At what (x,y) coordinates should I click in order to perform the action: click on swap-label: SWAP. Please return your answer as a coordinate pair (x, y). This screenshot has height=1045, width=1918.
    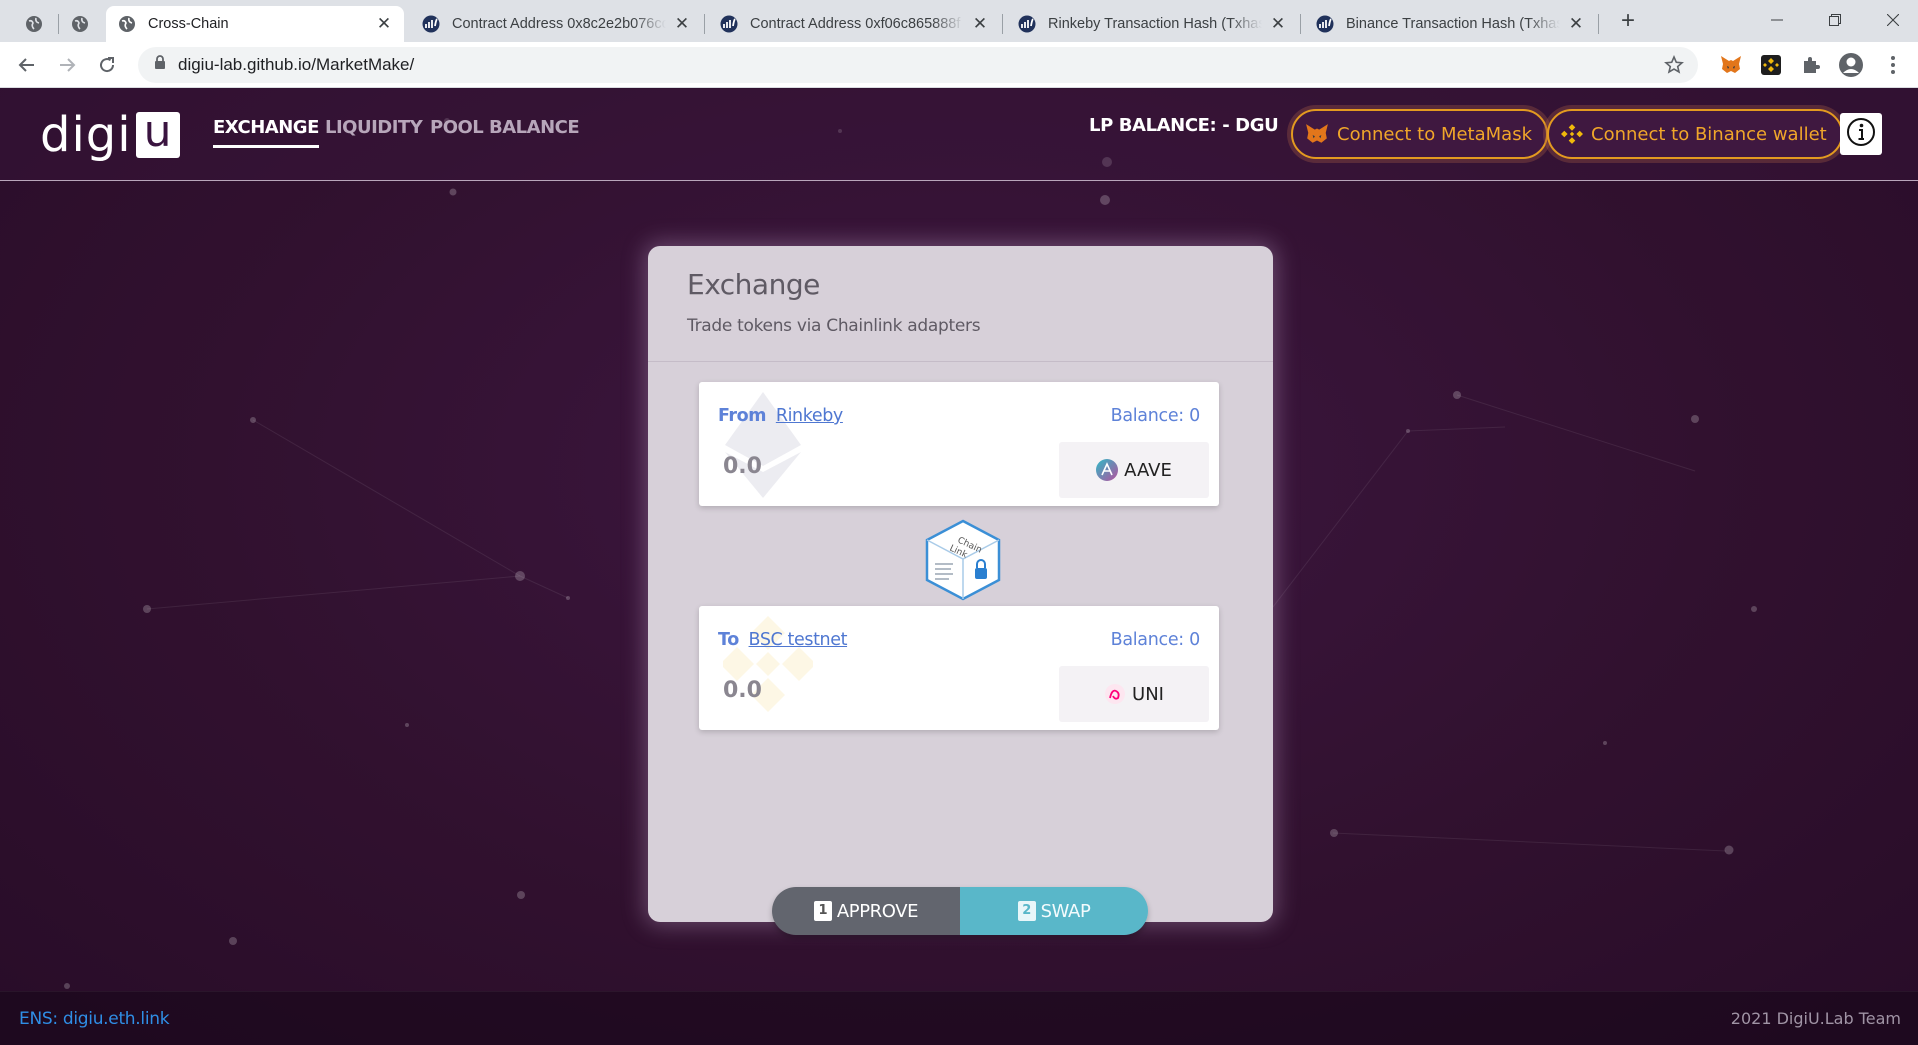
    Looking at the image, I should click on (1065, 911).